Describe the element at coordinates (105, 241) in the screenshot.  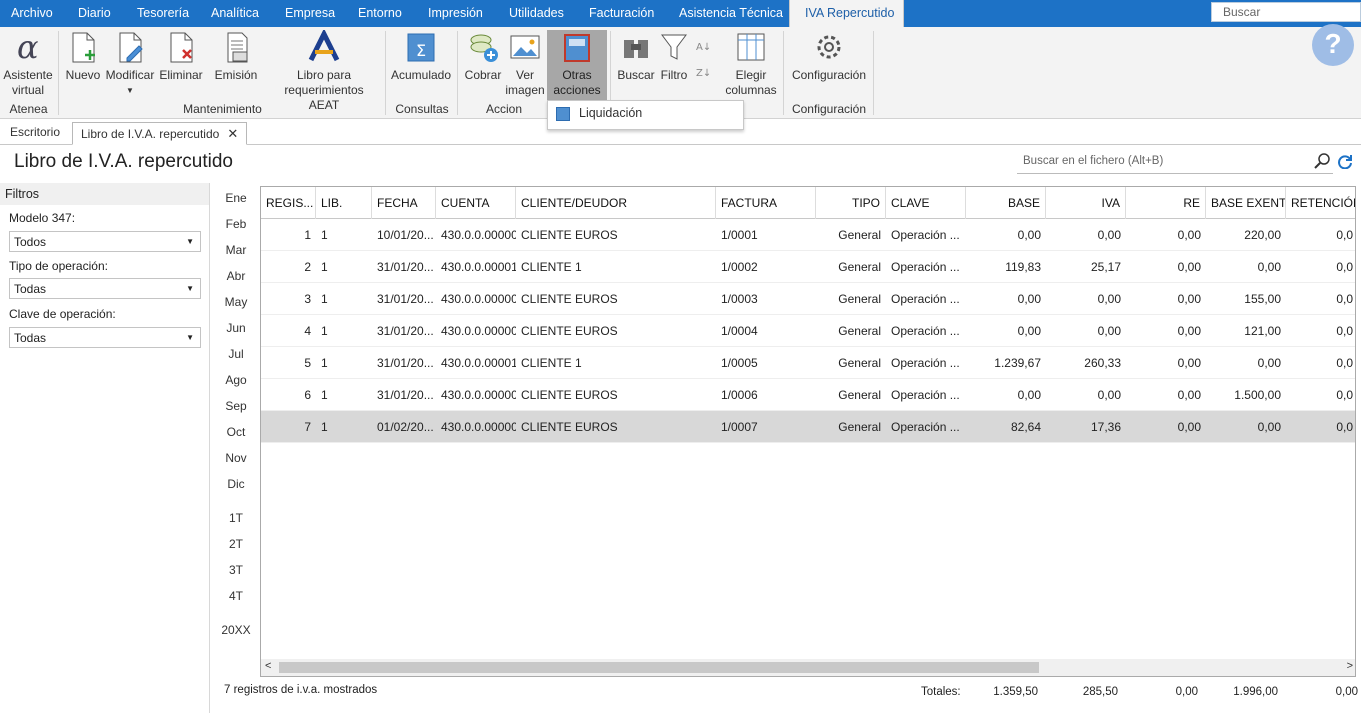
I see `modelo-347-select: Todos ▼` at that location.